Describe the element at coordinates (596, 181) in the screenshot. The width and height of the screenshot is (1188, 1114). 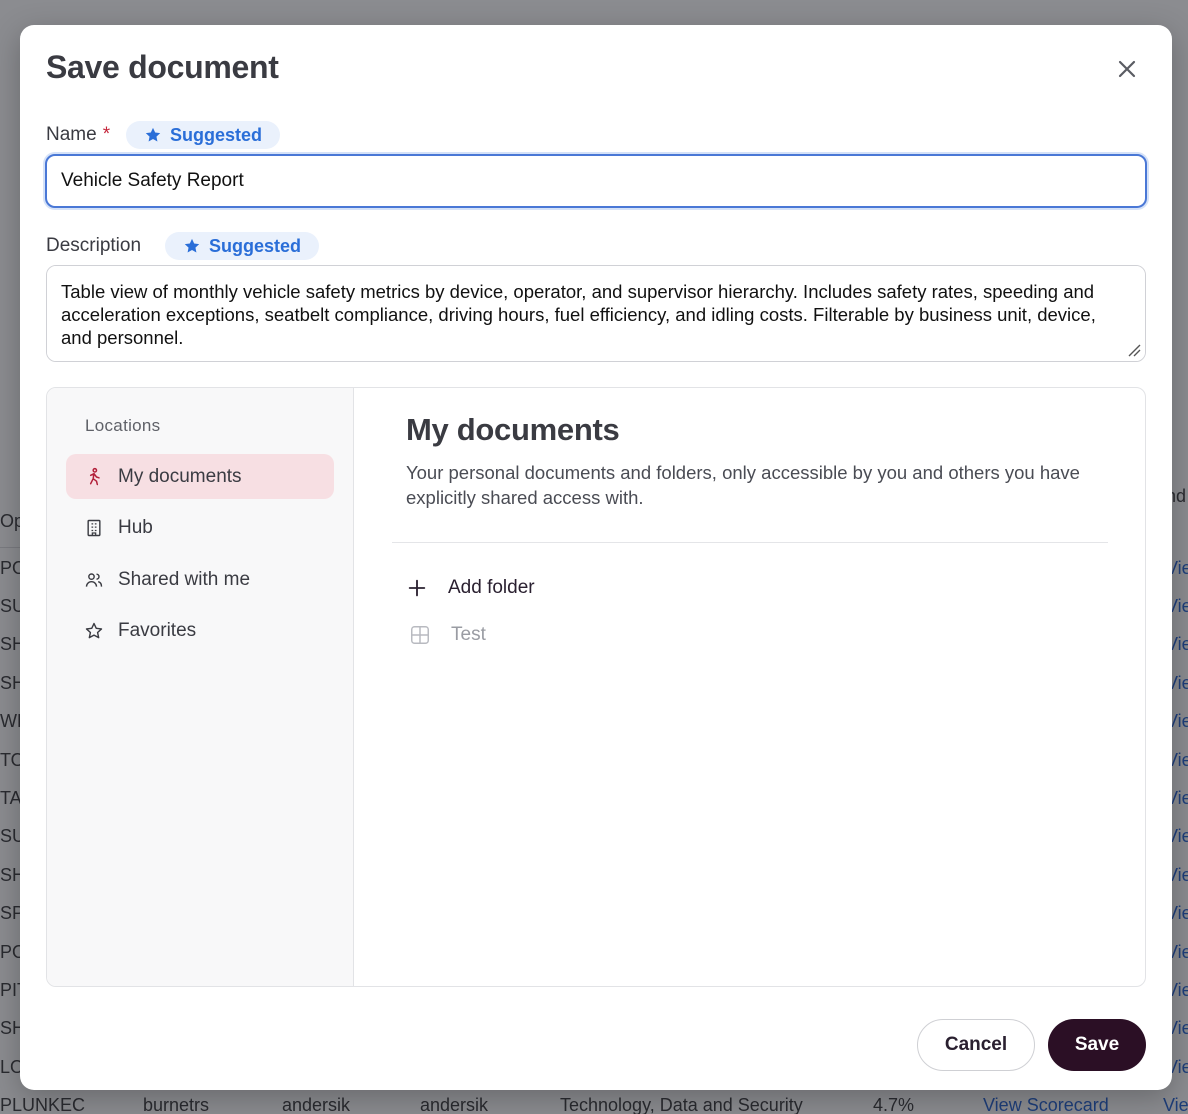
I see `name-input` at that location.